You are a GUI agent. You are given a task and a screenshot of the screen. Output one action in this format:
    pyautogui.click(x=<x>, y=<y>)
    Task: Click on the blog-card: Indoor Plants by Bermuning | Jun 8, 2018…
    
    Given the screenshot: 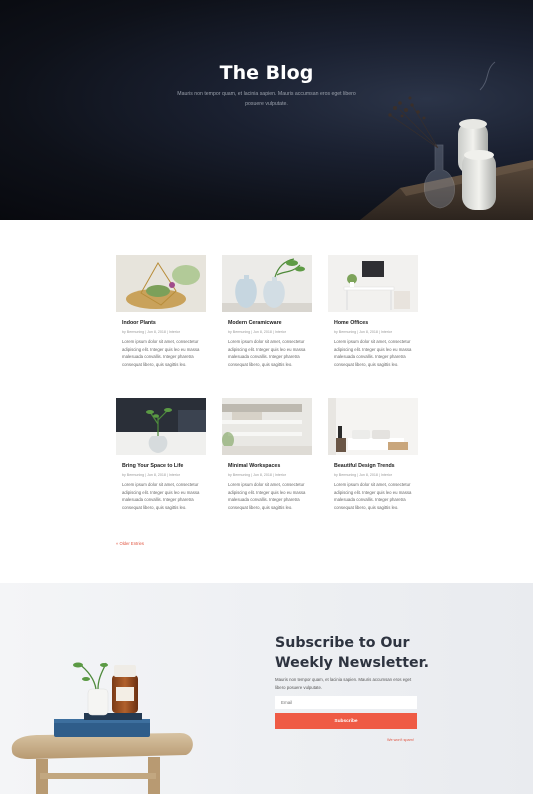 What is the action you would take?
    pyautogui.click(x=161, y=311)
    